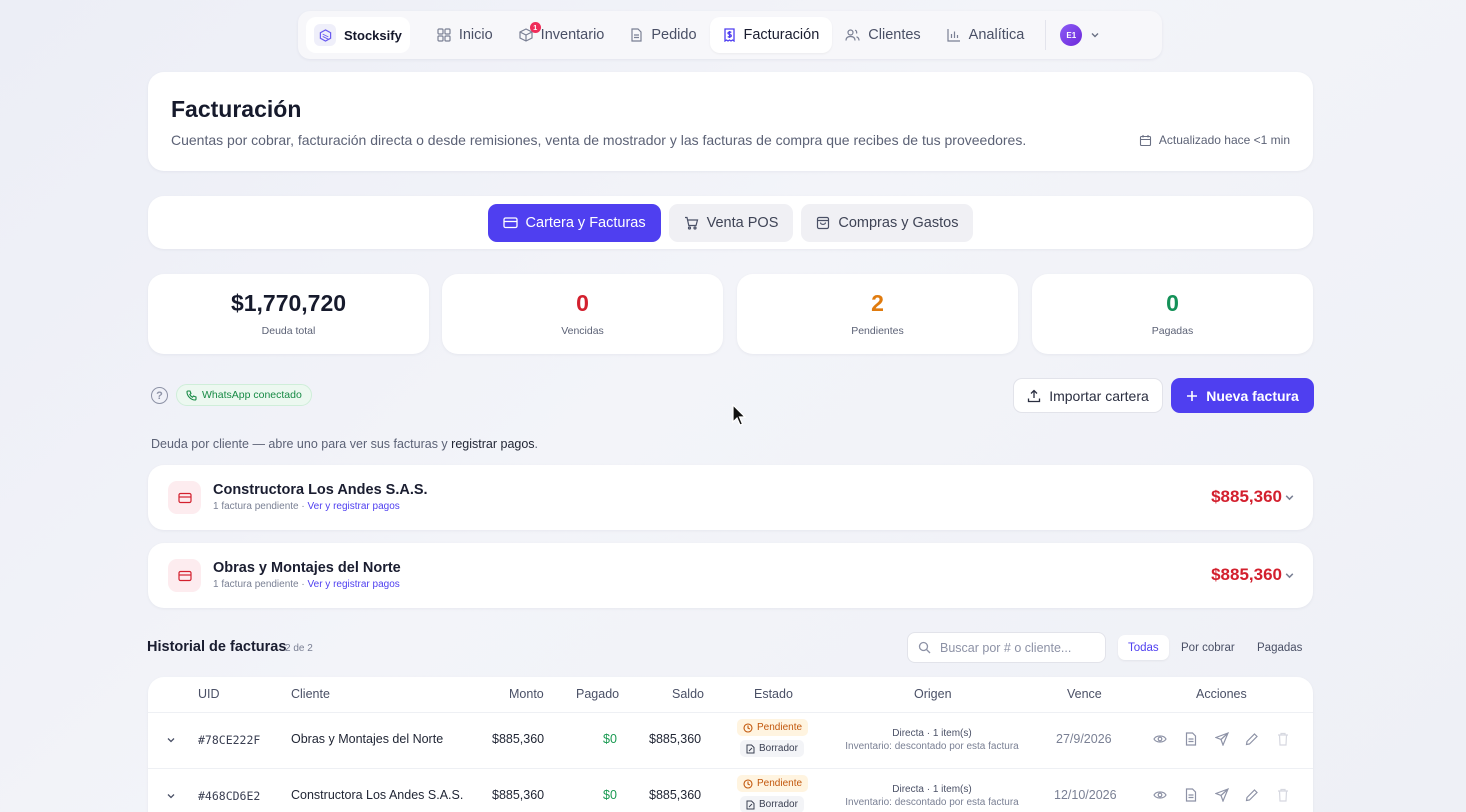 Image resolution: width=1466 pixels, height=812 pixels. Describe the element at coordinates (1192, 396) in the screenshot. I see `plus-icon` at that location.